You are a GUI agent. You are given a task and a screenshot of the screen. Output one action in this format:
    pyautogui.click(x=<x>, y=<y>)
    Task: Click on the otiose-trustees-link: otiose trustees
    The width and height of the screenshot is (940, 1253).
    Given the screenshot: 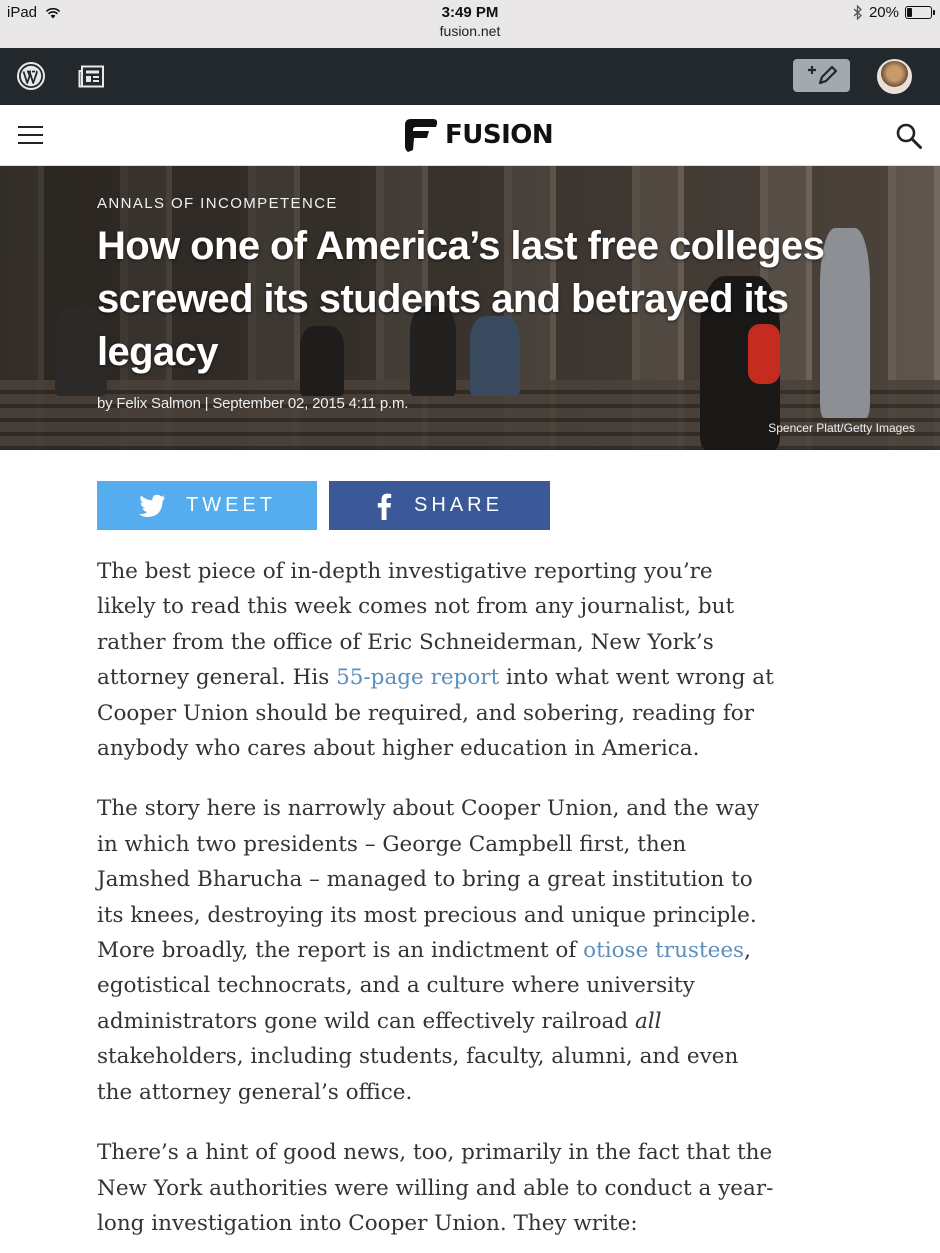 What is the action you would take?
    pyautogui.click(x=663, y=950)
    